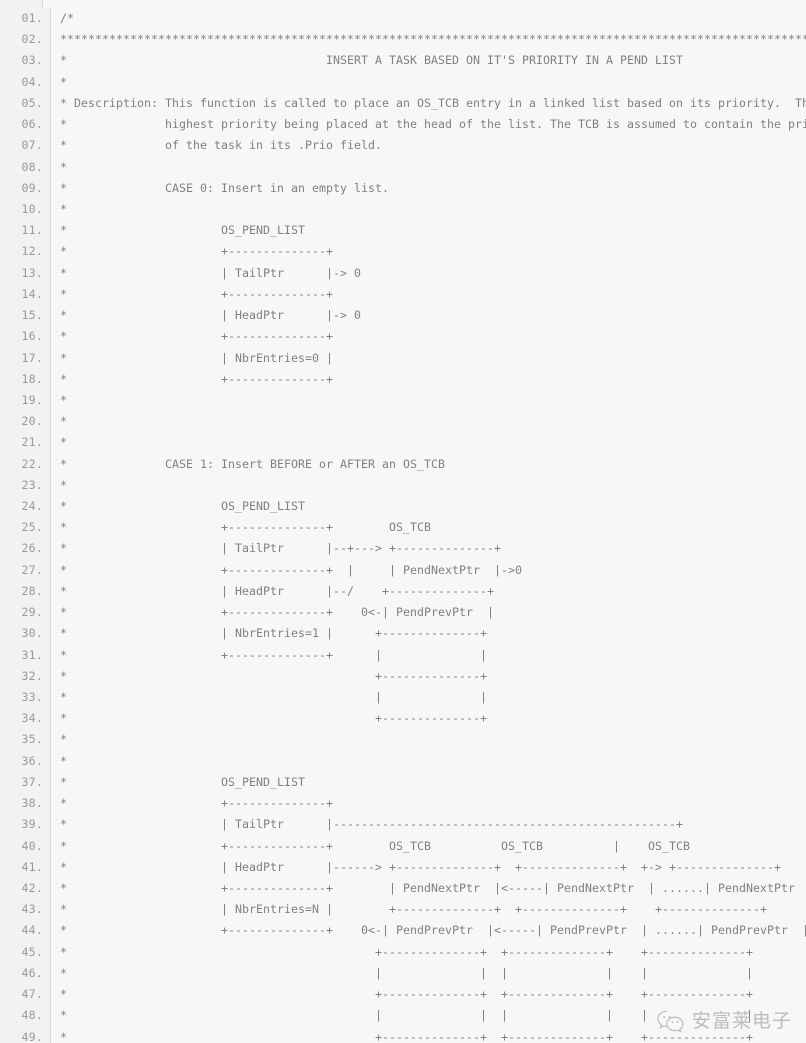 This screenshot has height=1043, width=806. I want to click on code-line-text: * +--------------+ | | PendNextPtr |->0, so click(428, 570).